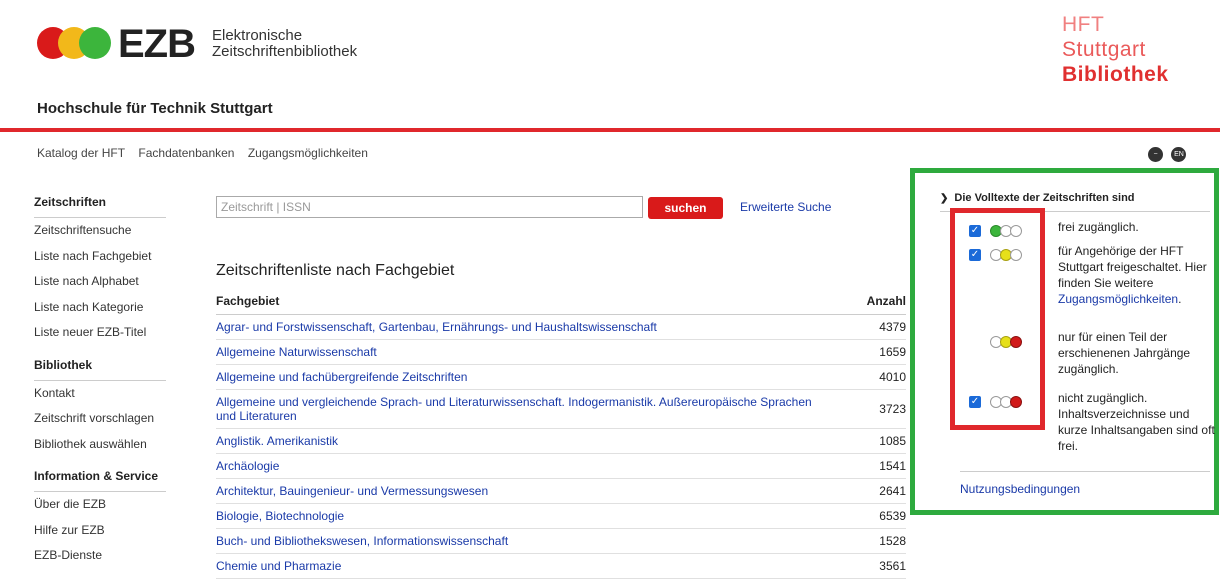  I want to click on sidebar-item-neue-titel: Liste neuer EZB-Titel, so click(100, 335).